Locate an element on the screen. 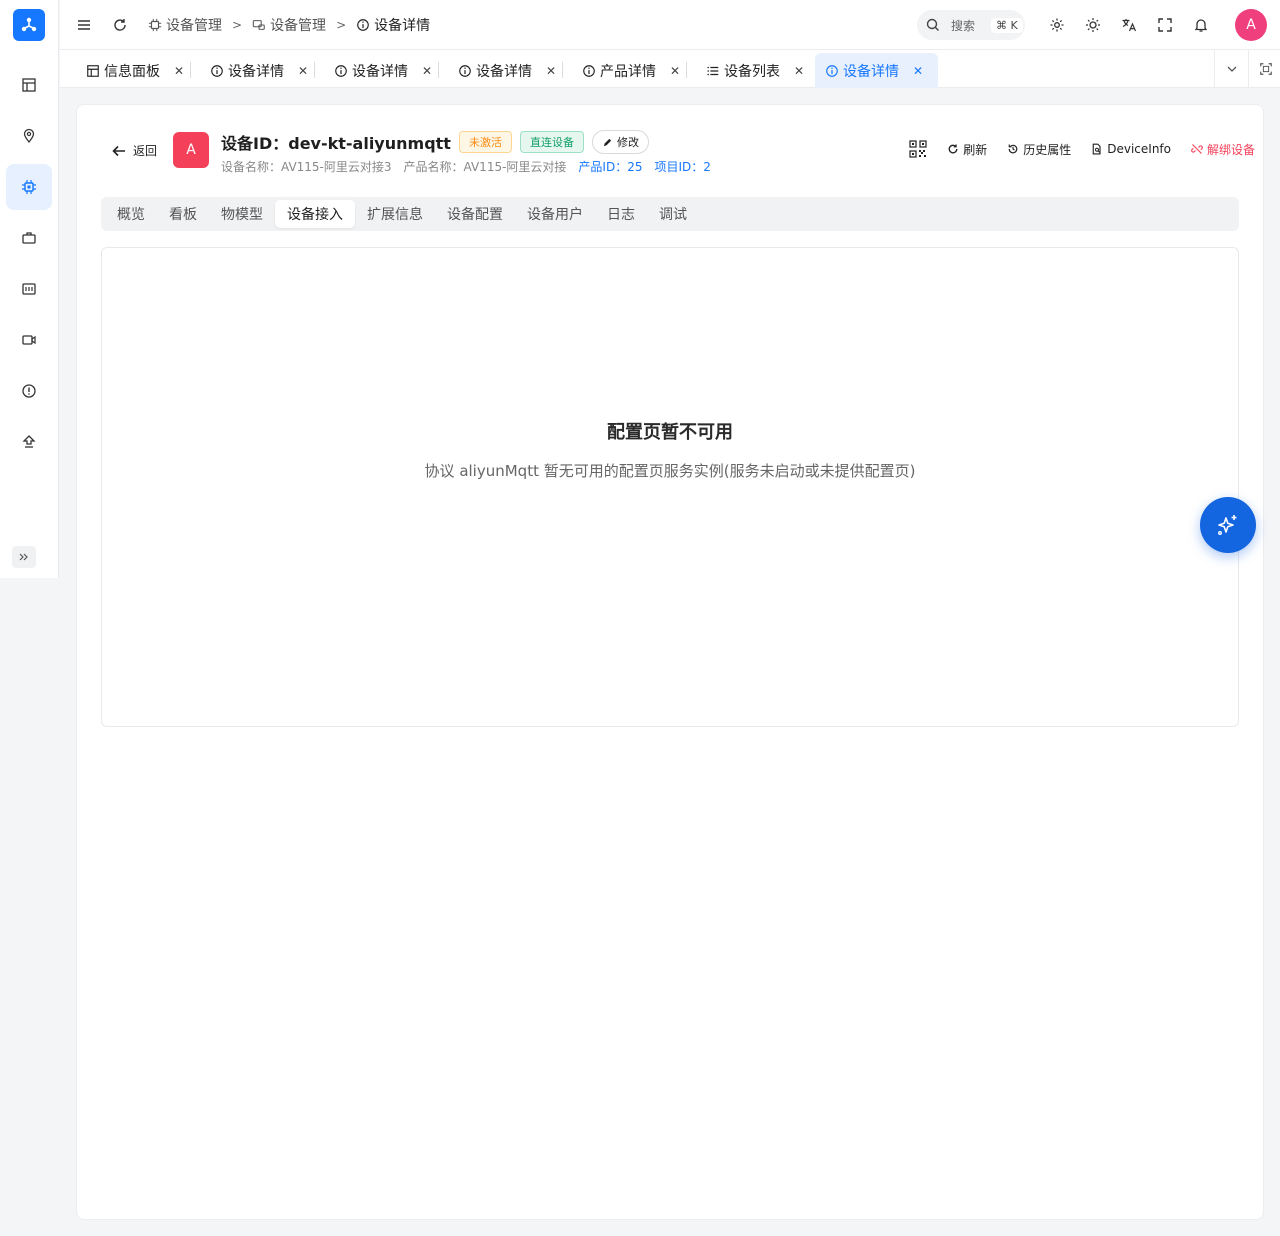 Image resolution: width=1280 pixels, height=1236 pixels. device-actions: 刷新 历史属性 DeviceInfo 解绑设备 is located at coordinates (1072, 149).